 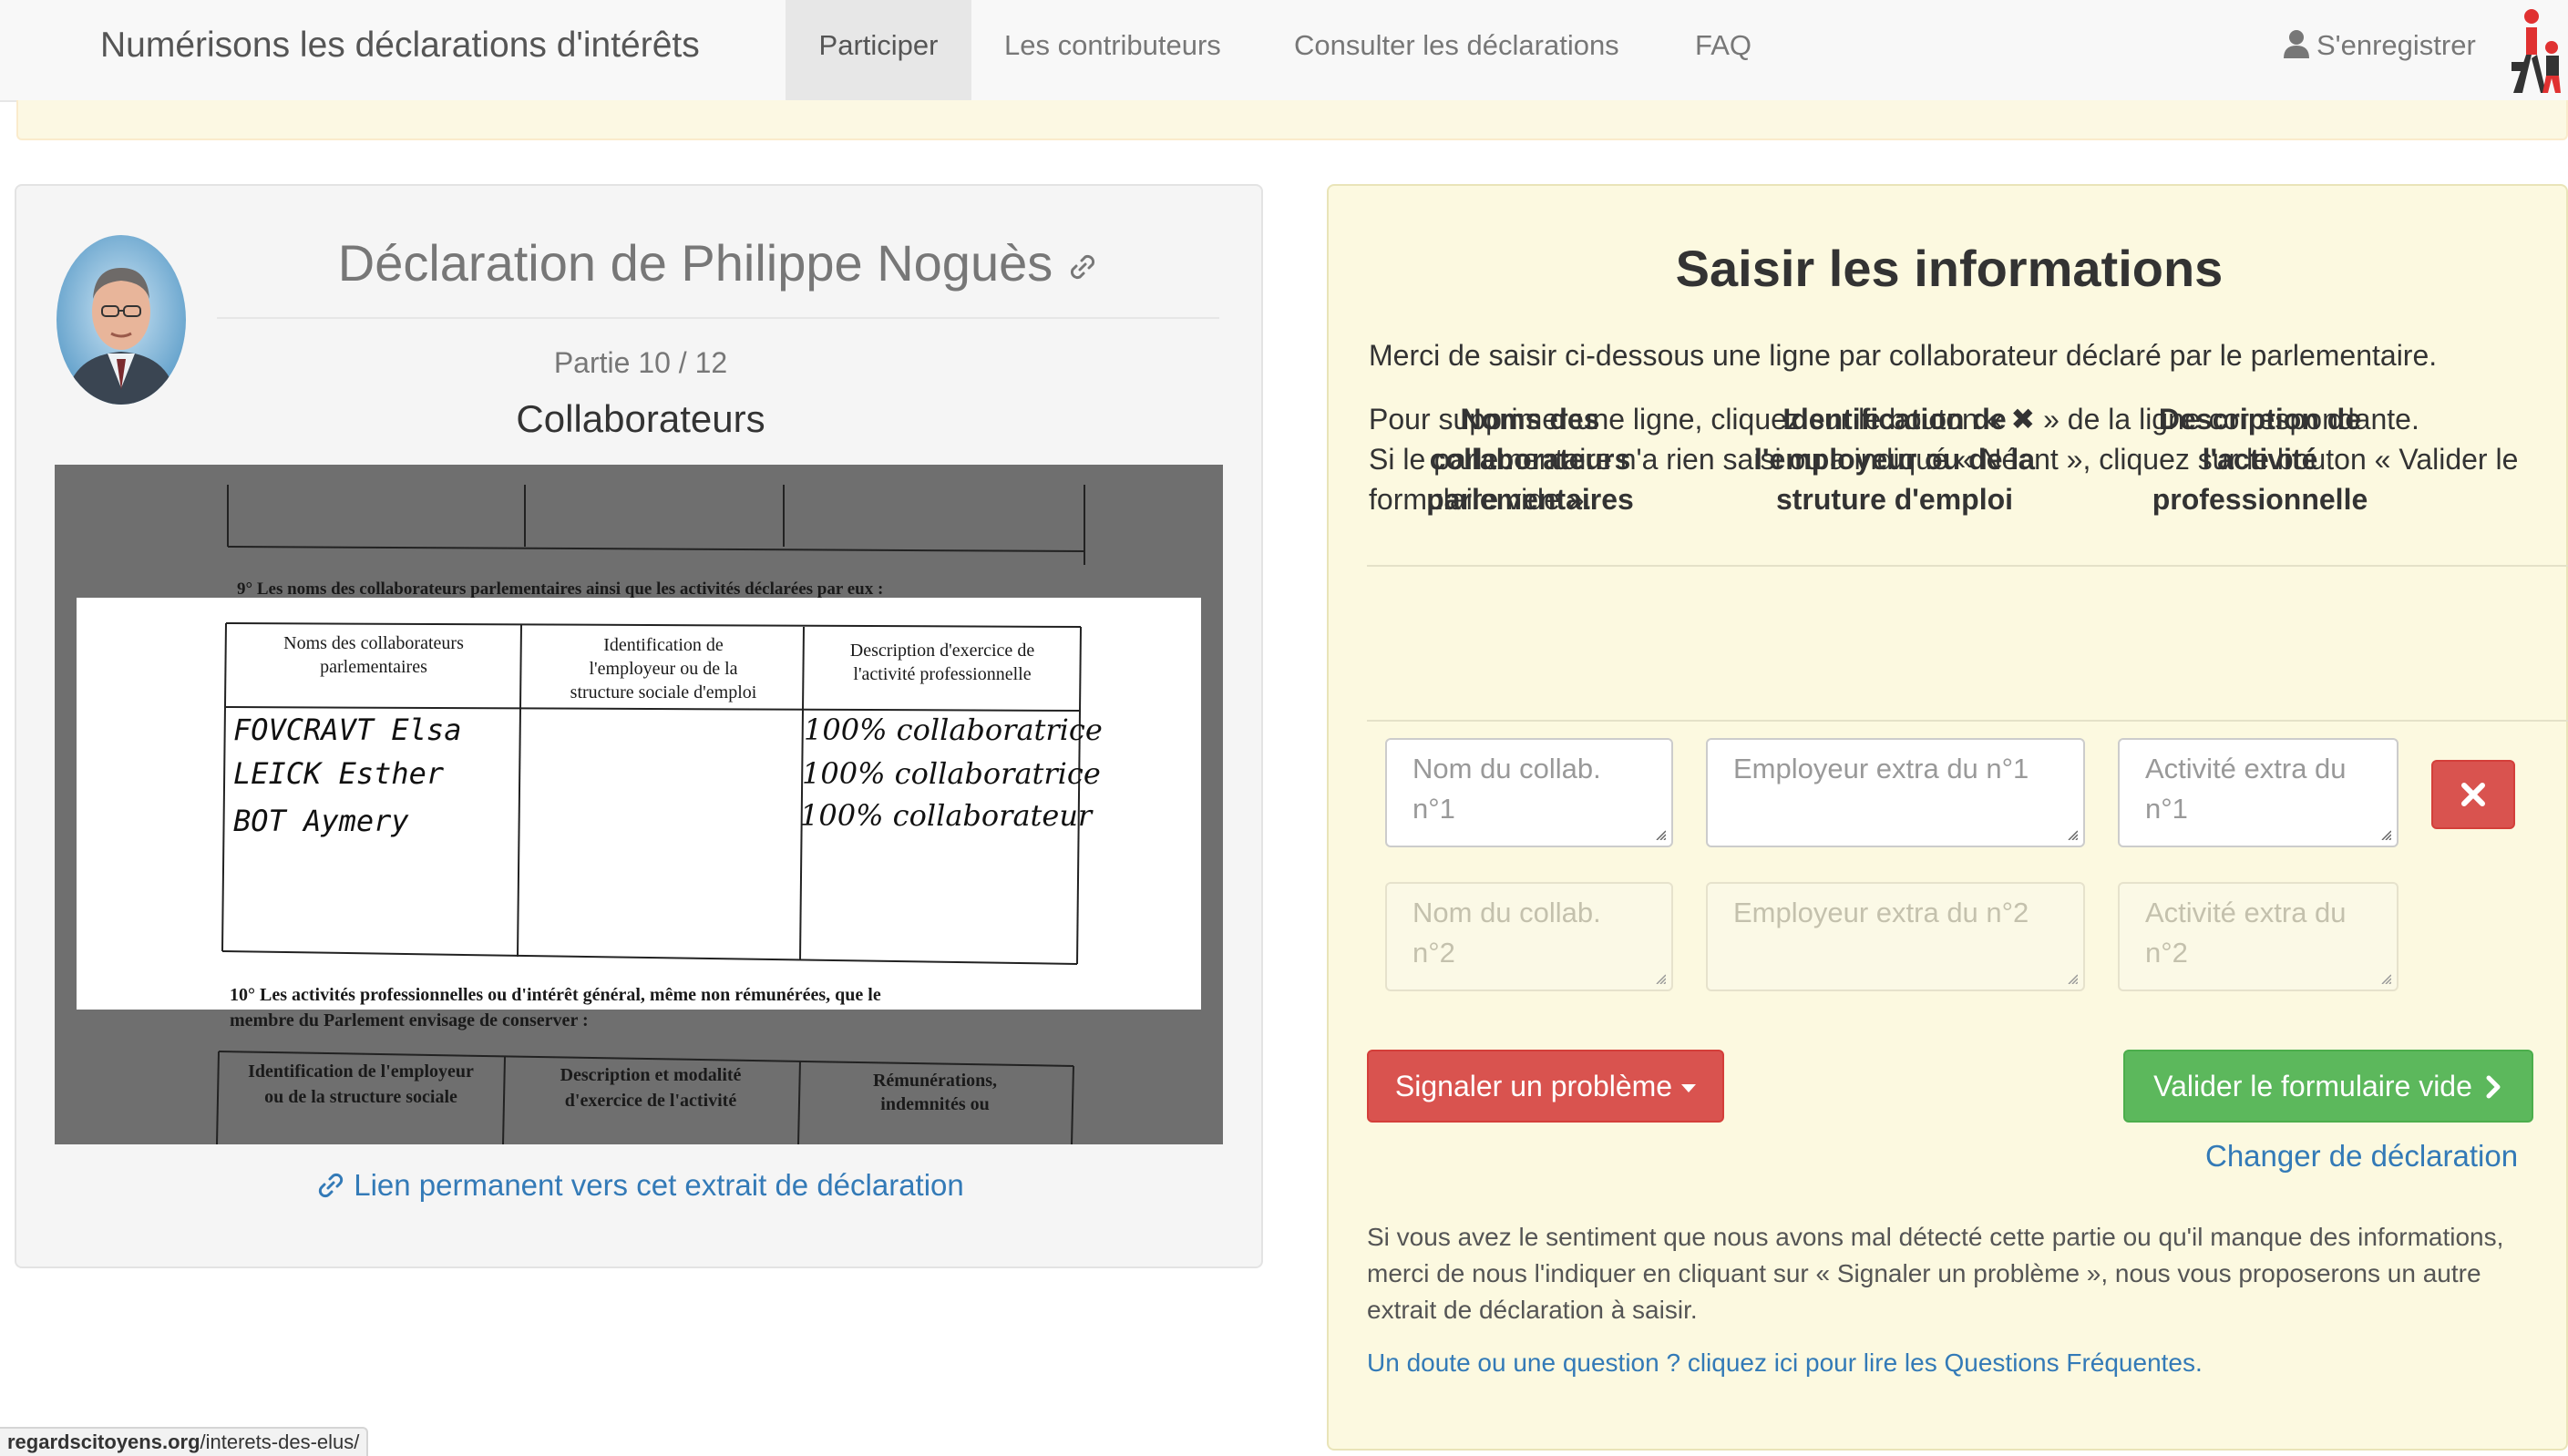 I want to click on register-link: S'enregistrer, so click(x=2380, y=50).